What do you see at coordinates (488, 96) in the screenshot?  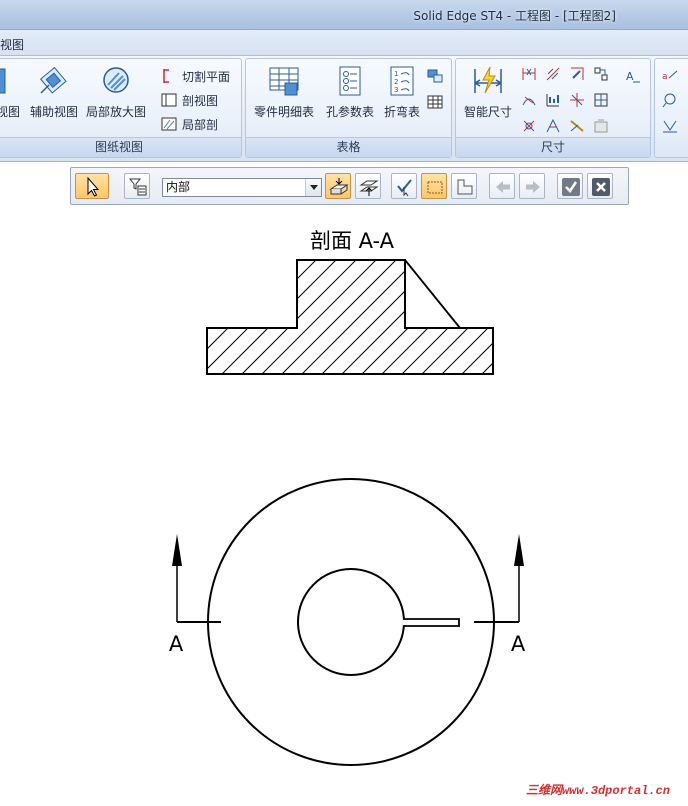 I see `smart-dimension-button: 智能尺寸` at bounding box center [488, 96].